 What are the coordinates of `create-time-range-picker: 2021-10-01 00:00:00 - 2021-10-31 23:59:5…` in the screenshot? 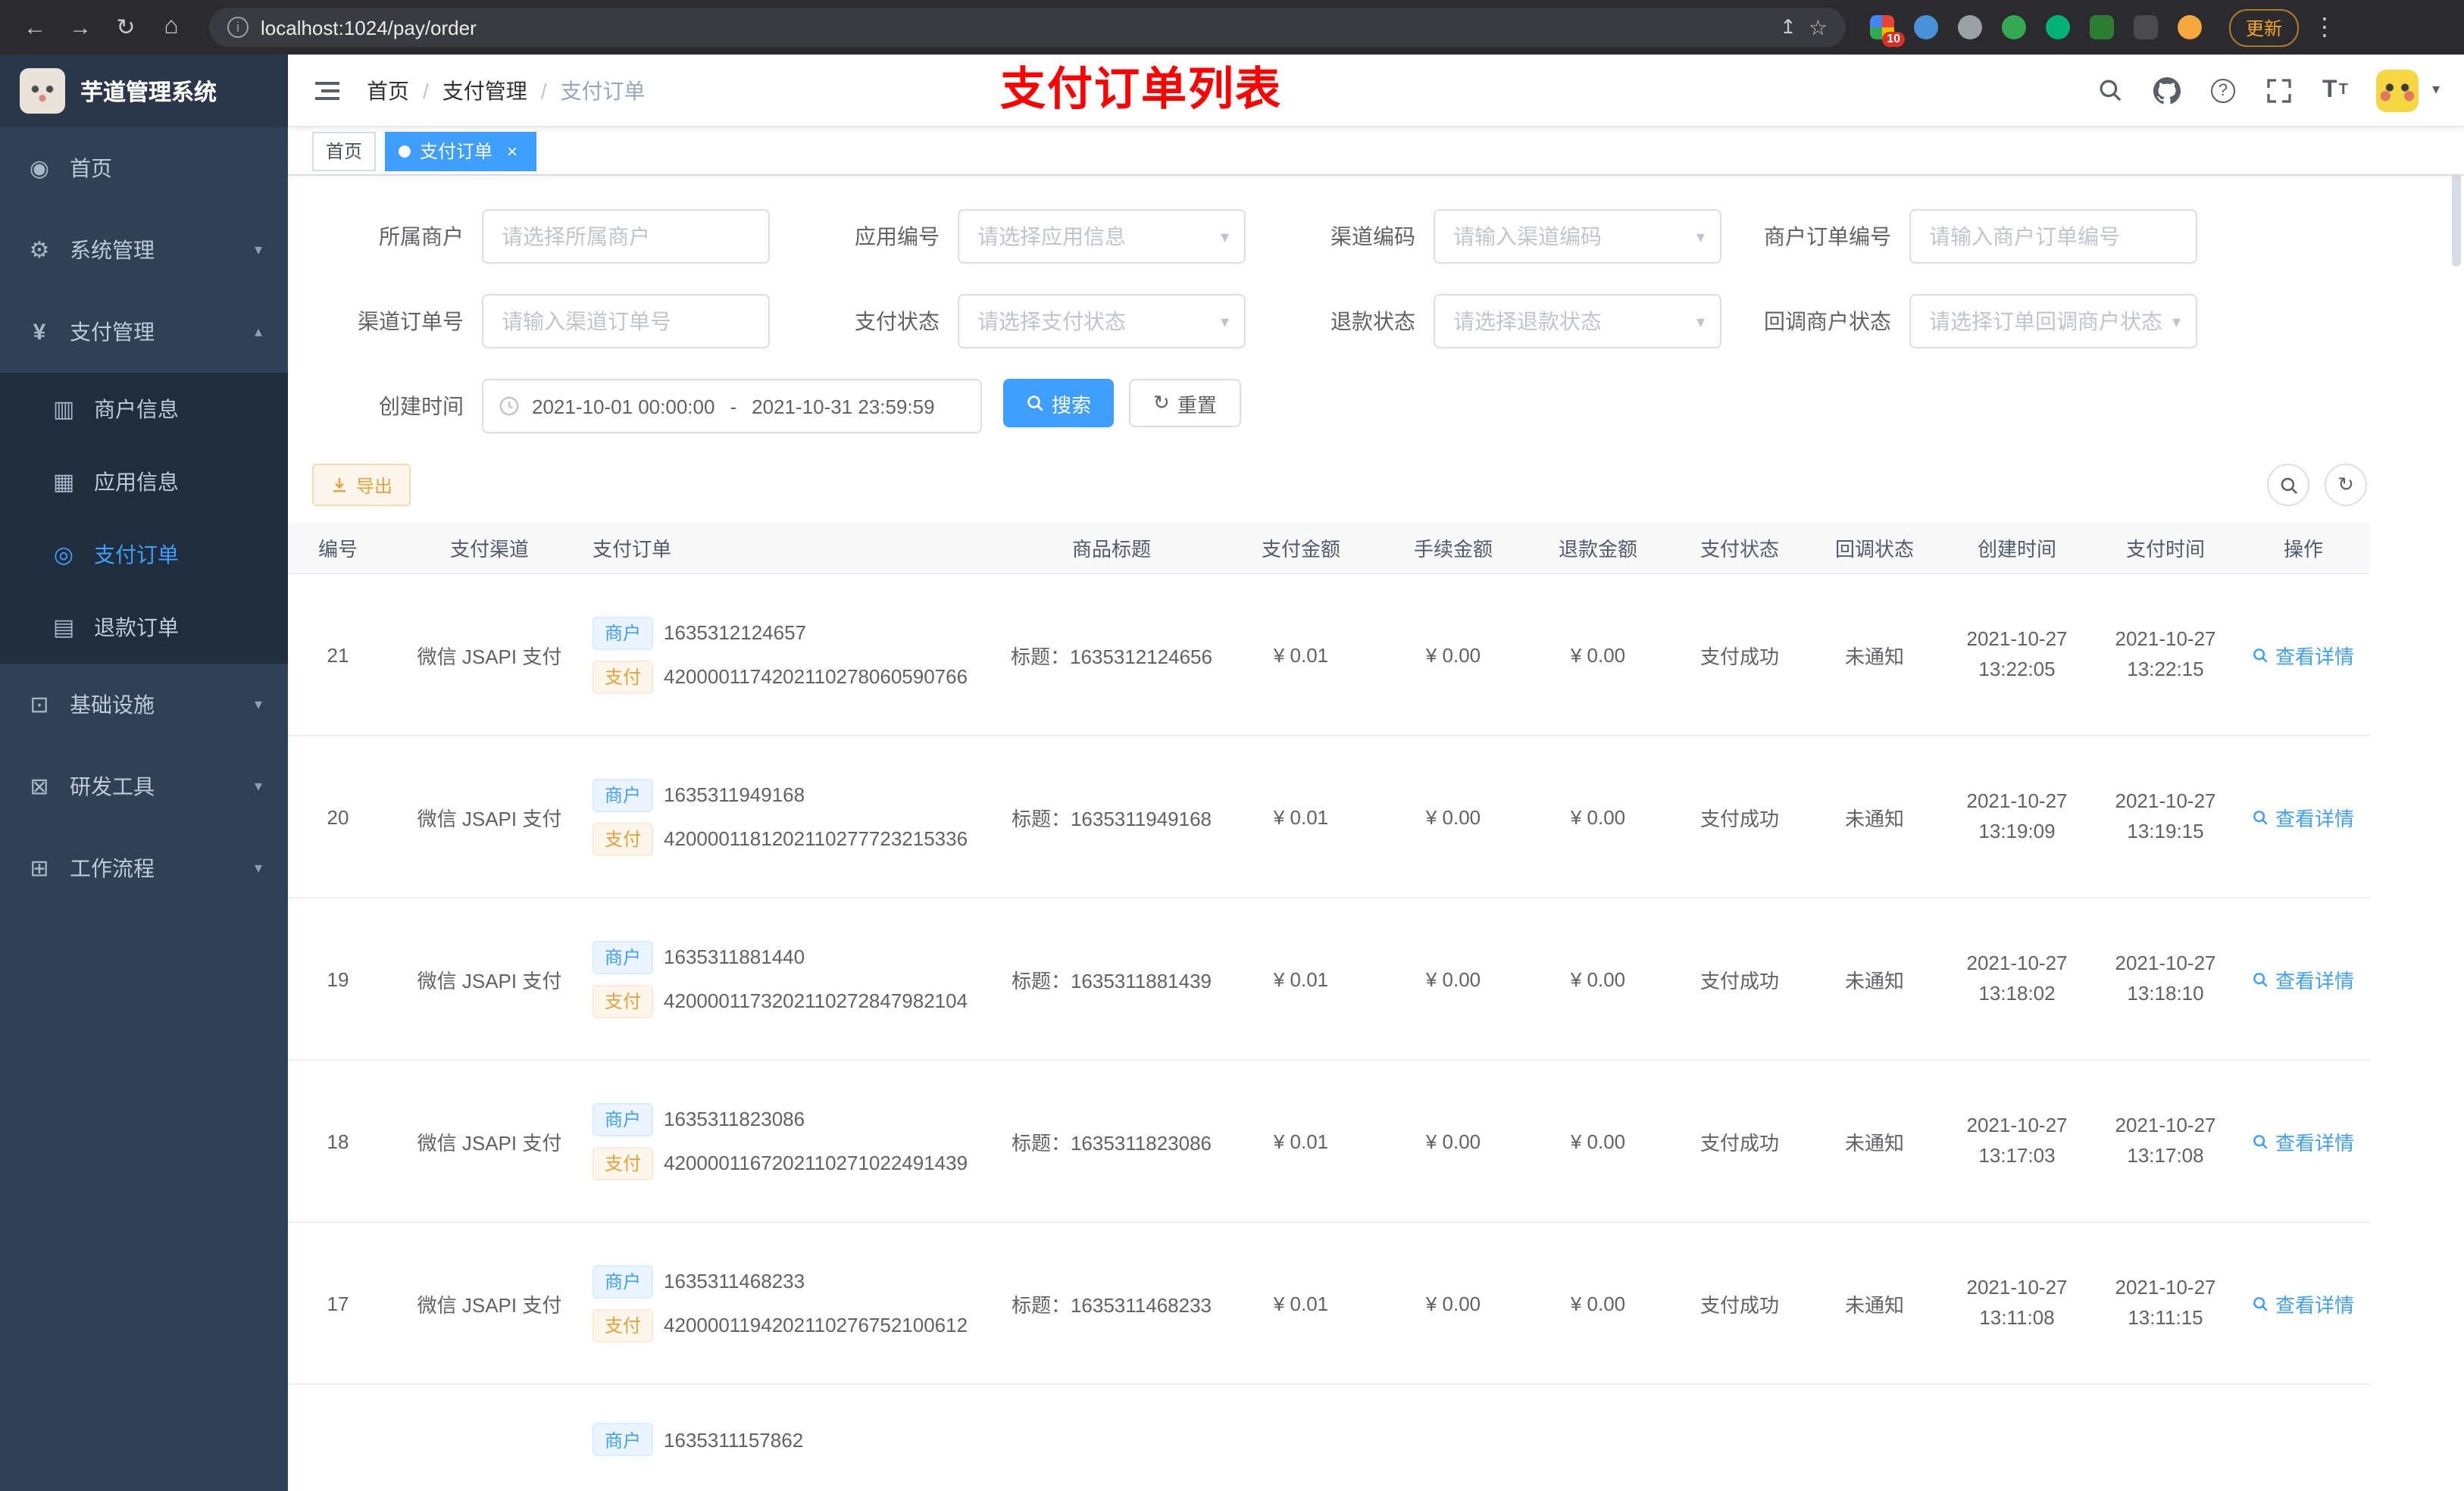 It's located at (732, 406).